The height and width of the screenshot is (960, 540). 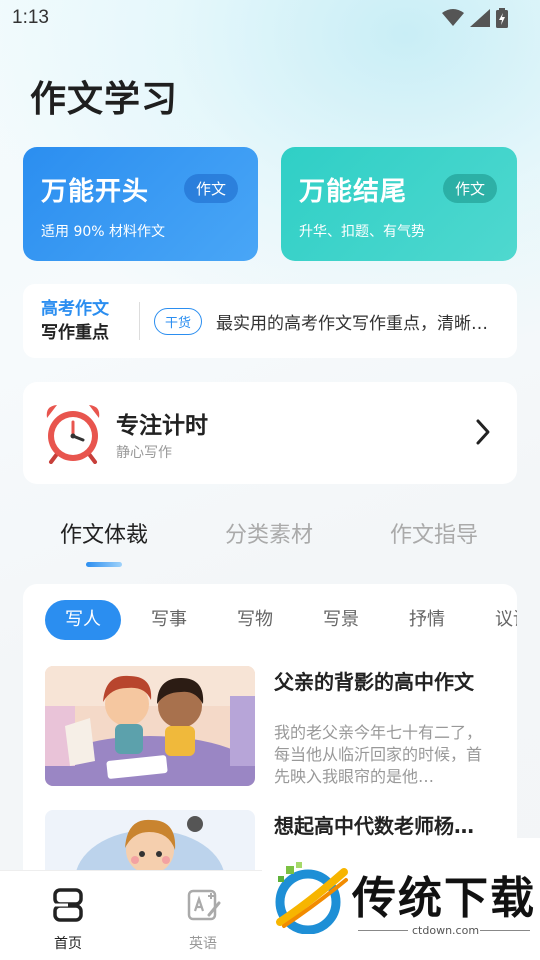 I want to click on status-time: 1:13, so click(x=30, y=17).